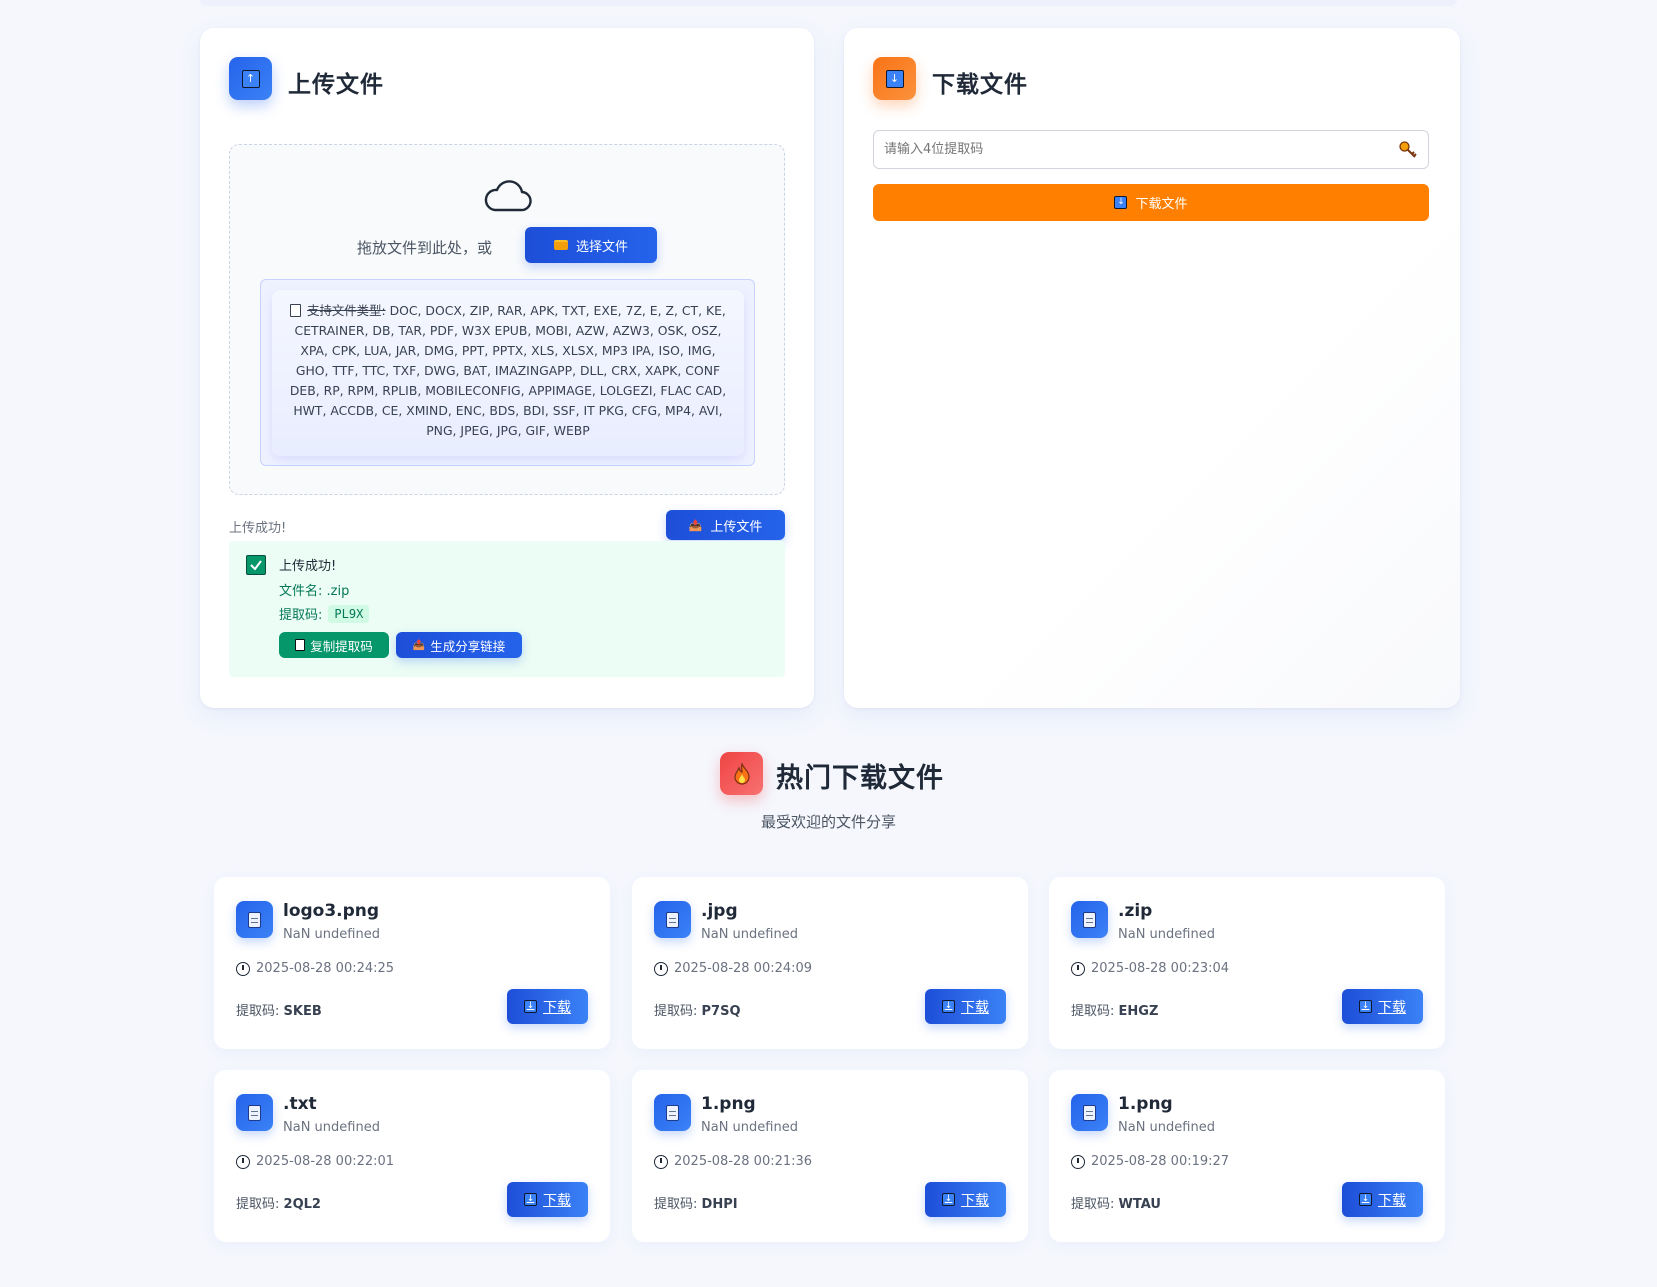 This screenshot has height=1287, width=1657. Describe the element at coordinates (1138, 1011) in the screenshot. I see `file-code: EHGZ` at that location.